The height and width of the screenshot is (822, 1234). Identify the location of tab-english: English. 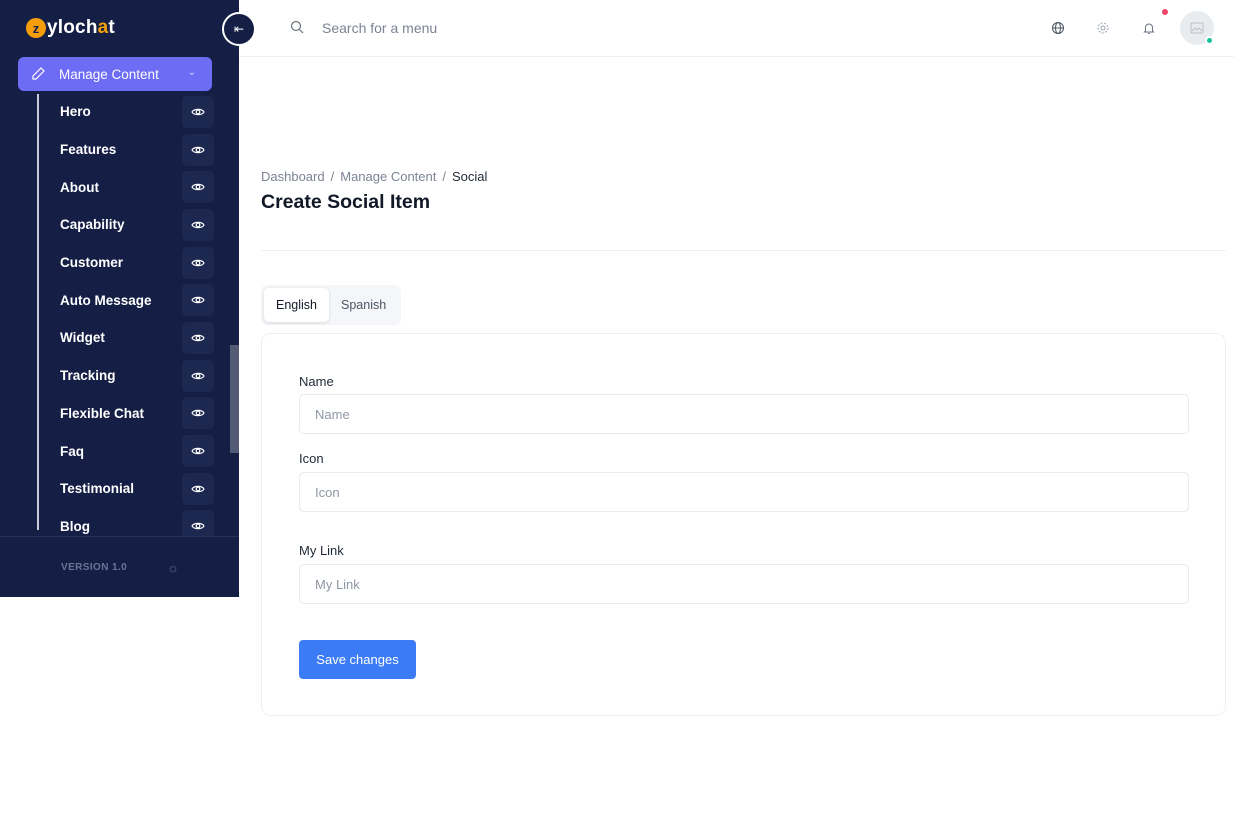
(296, 305).